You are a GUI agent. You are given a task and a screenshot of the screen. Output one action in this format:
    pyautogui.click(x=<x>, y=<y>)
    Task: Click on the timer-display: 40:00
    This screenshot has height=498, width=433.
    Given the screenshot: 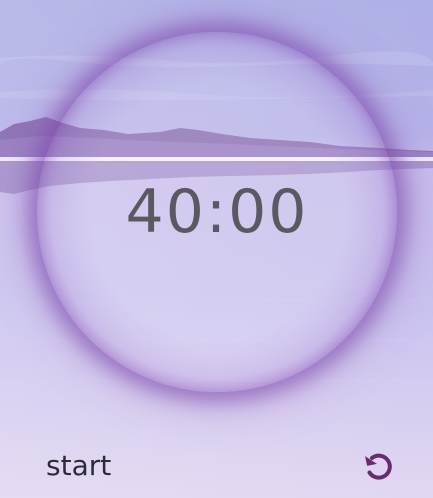 What is the action you would take?
    pyautogui.click(x=217, y=212)
    